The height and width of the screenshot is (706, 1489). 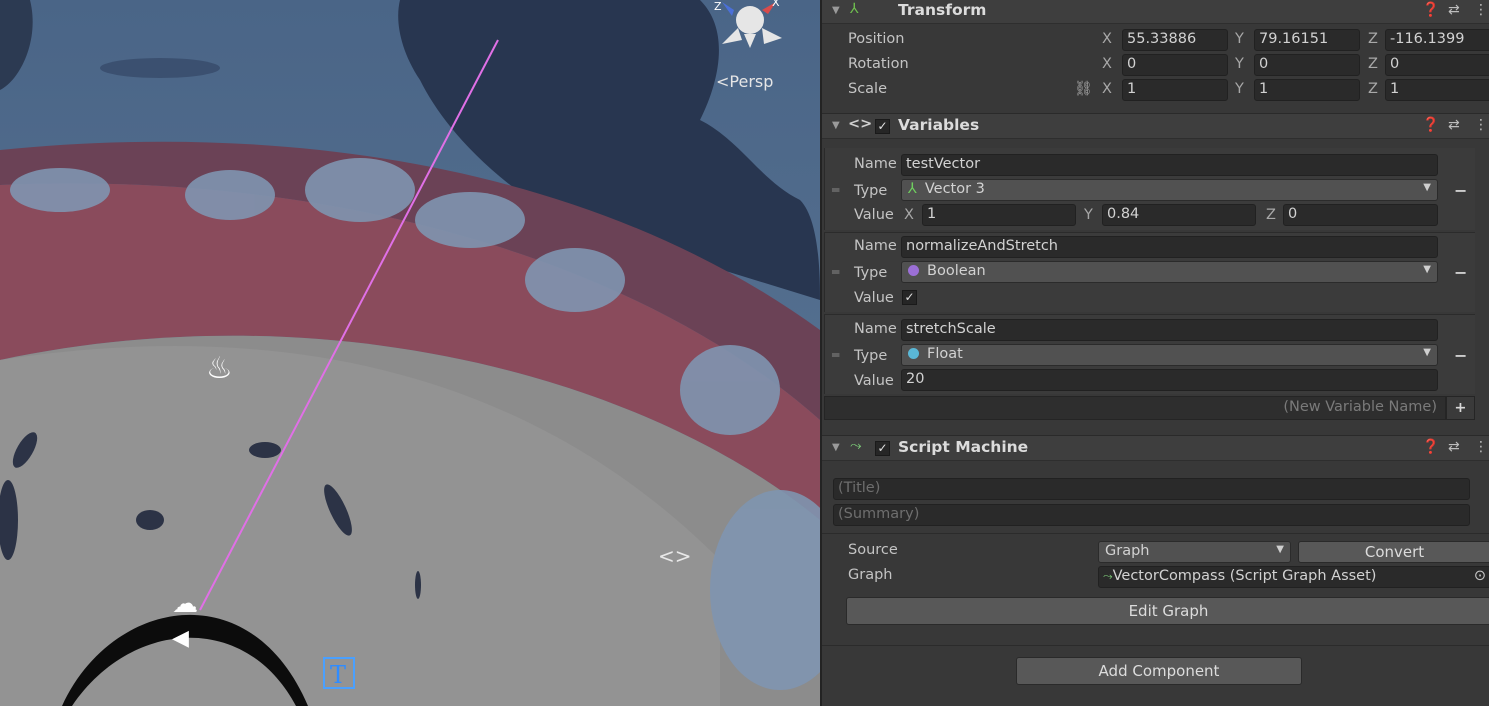 I want to click on variables-enabled-checkbox: ✓, so click(x=882, y=126).